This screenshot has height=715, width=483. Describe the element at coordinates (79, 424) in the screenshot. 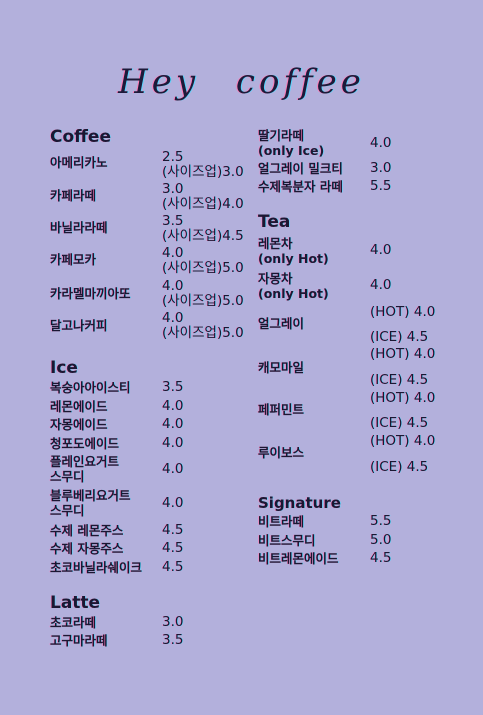

I see `menu-item-name: 자몽에이드` at that location.